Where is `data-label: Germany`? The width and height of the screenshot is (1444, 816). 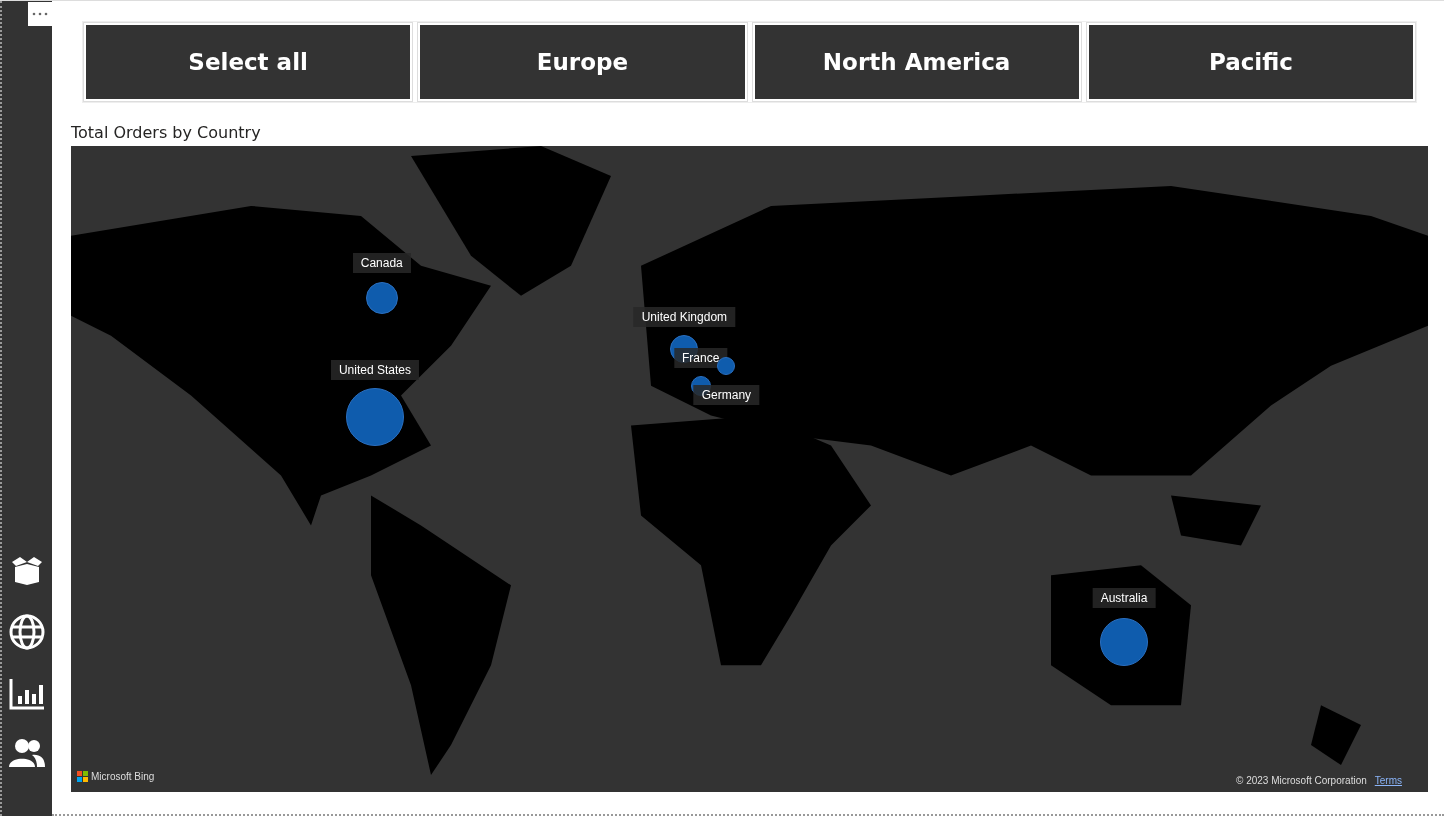 data-label: Germany is located at coordinates (726, 394).